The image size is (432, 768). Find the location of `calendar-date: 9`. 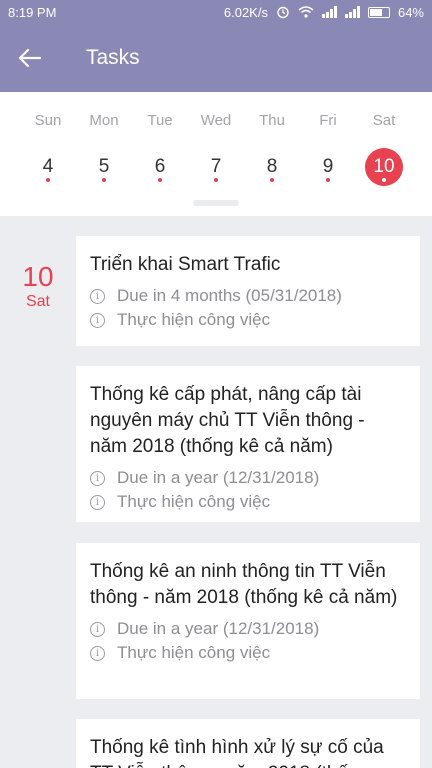

calendar-date: 9 is located at coordinates (328, 165).